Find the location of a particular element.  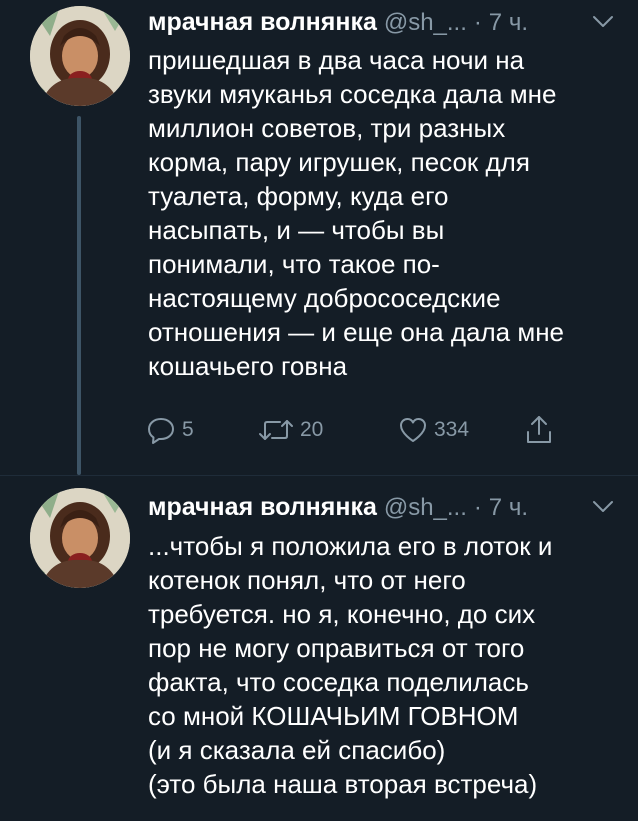

reply-icon is located at coordinates (161, 430).